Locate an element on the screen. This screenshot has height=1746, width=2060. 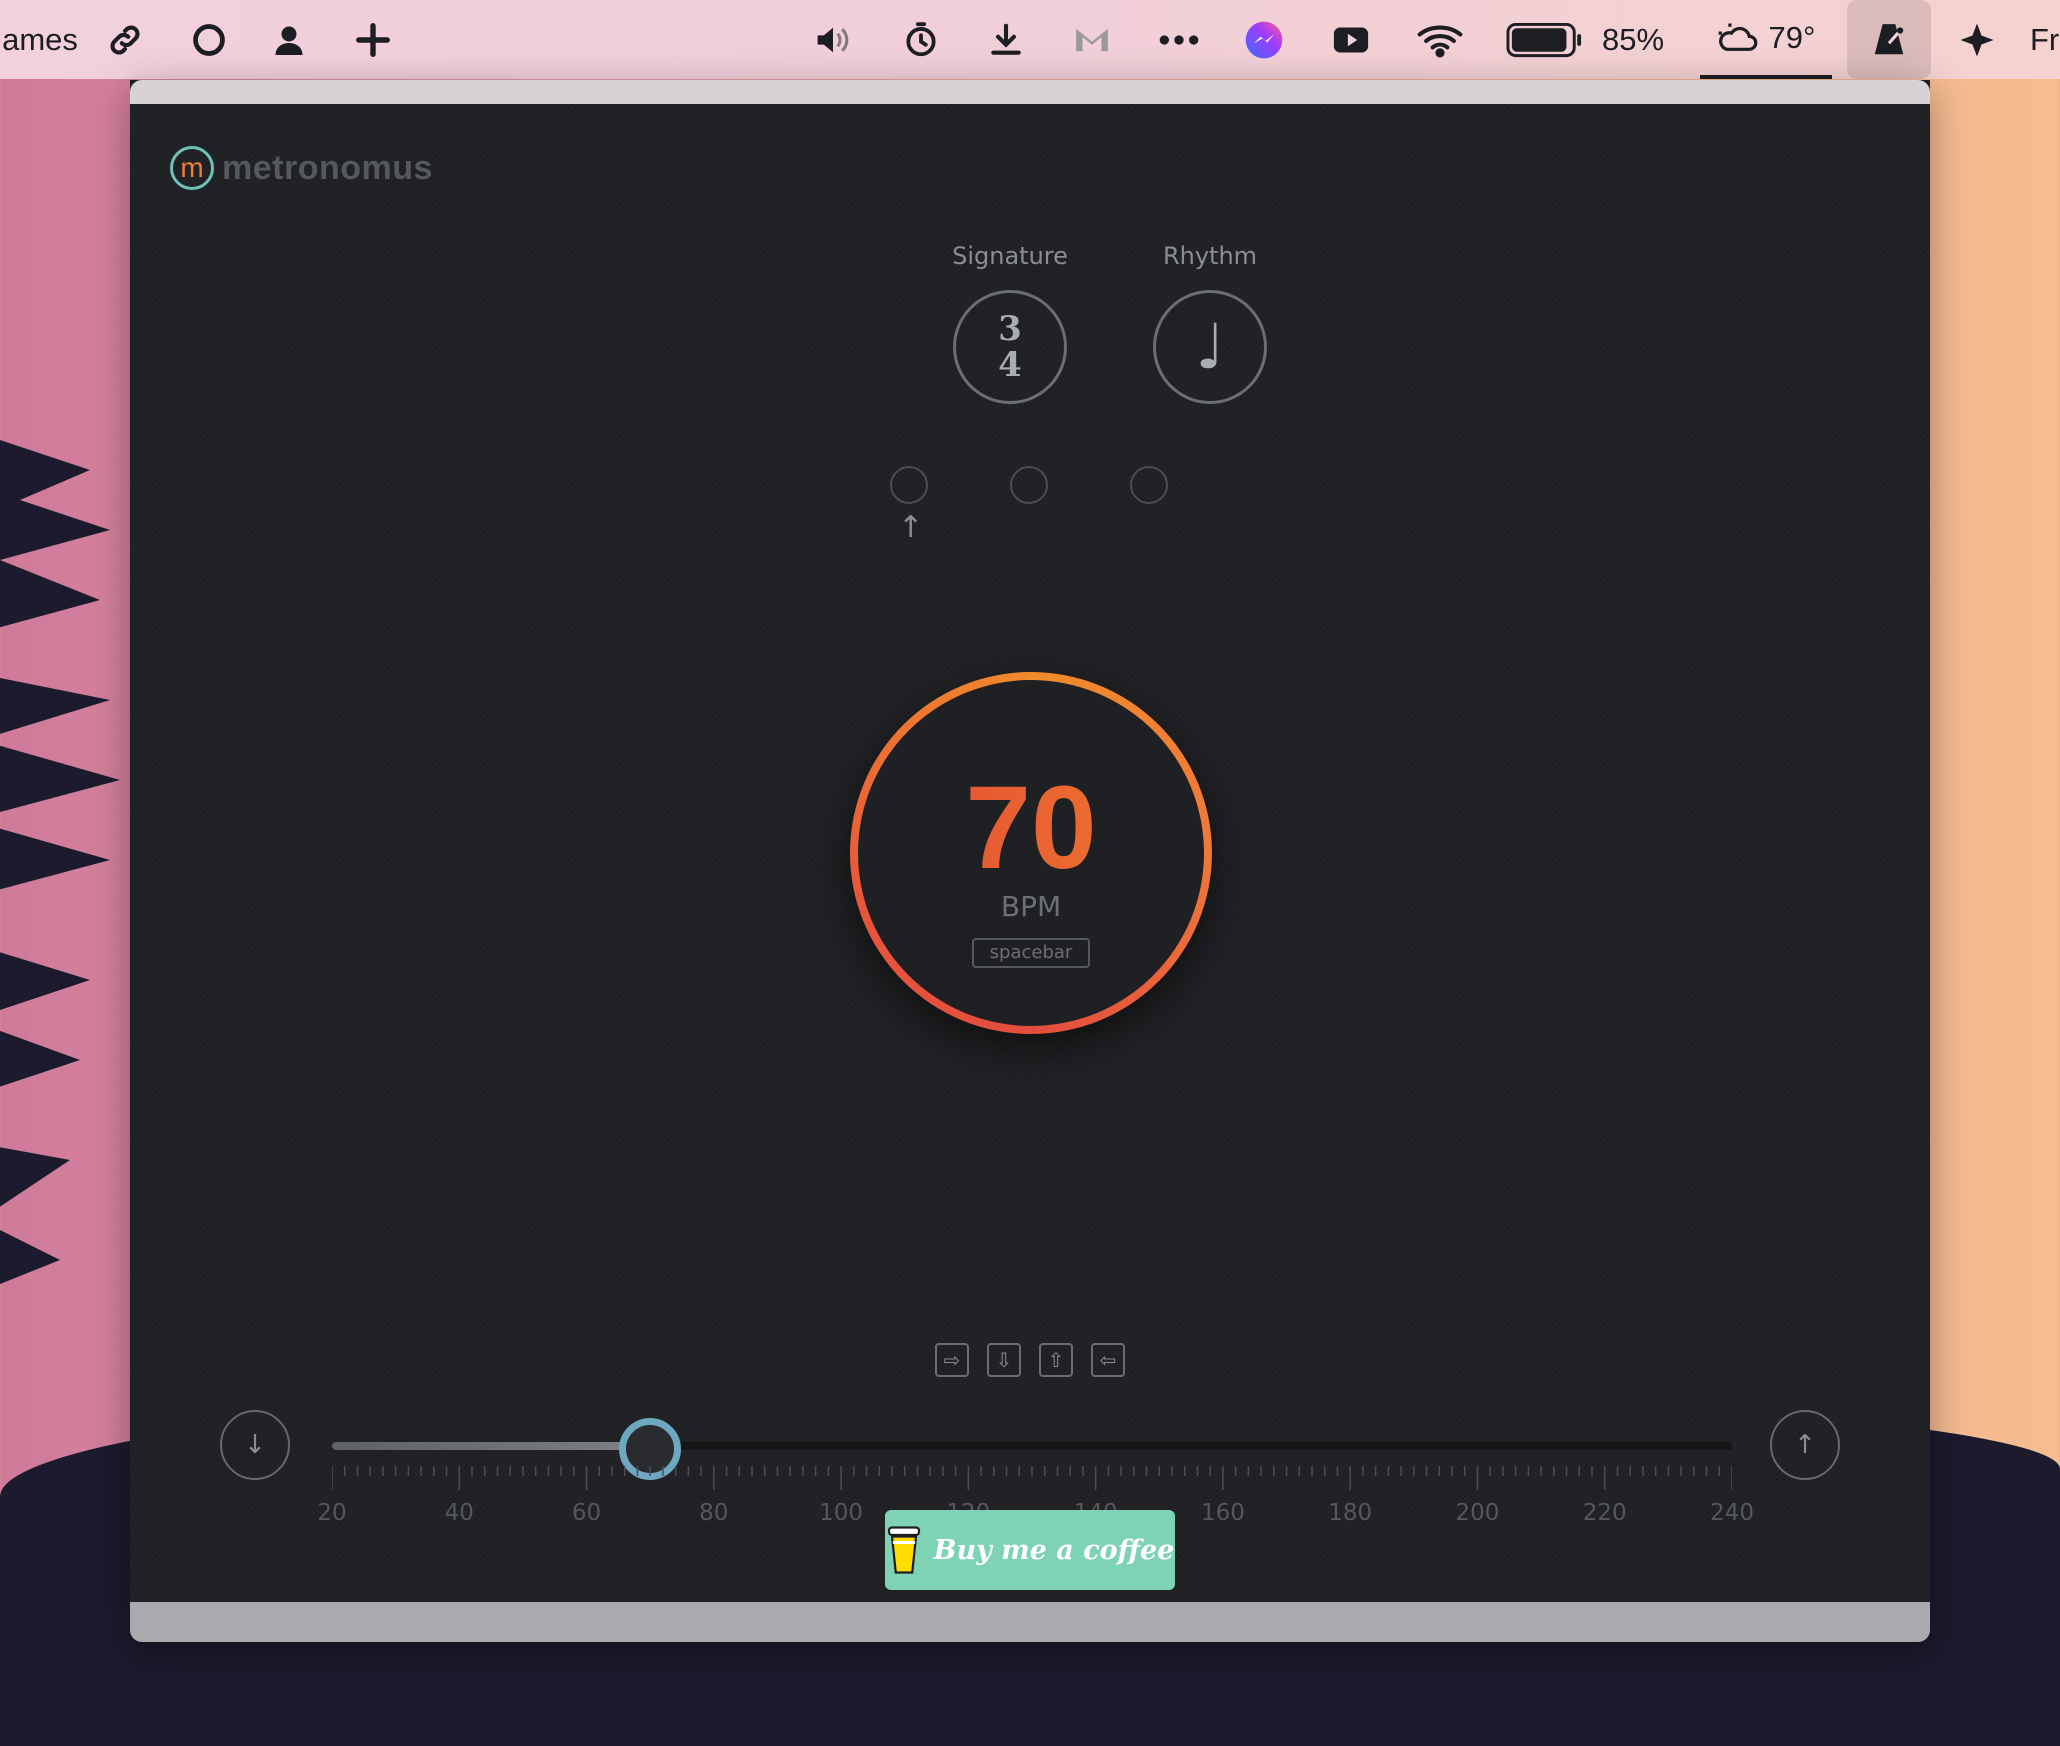
tick-label: 100 is located at coordinates (841, 1513).